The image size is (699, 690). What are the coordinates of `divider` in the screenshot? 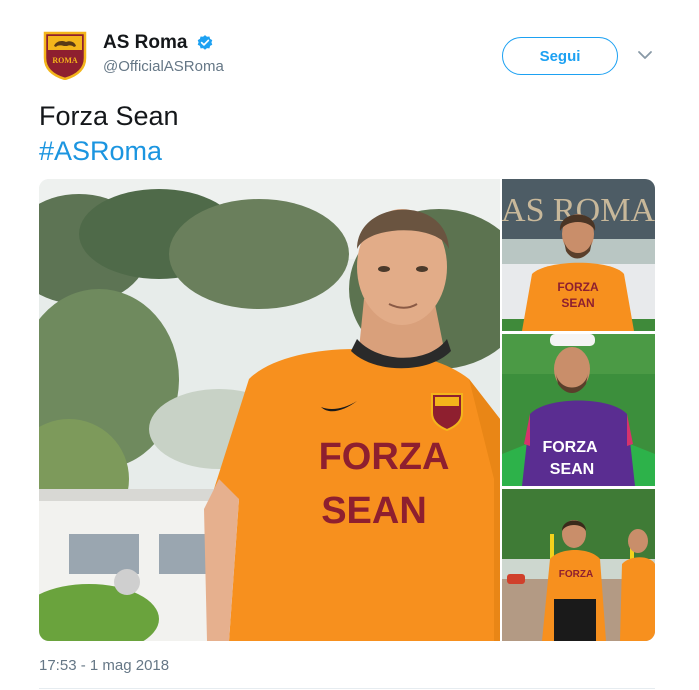 It's located at (347, 688).